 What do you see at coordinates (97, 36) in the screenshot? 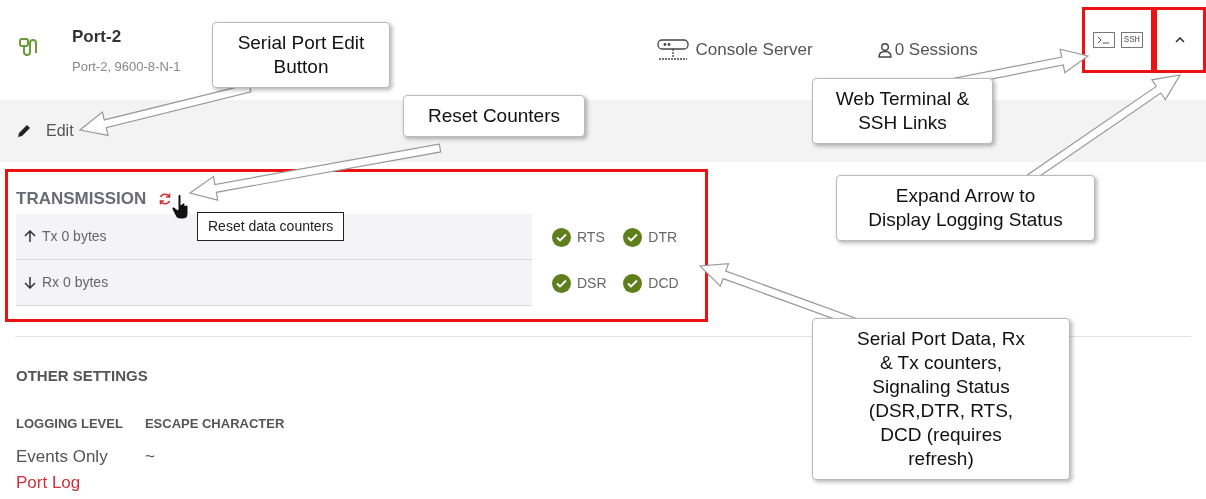
I see `port-title: Port-2` at bounding box center [97, 36].